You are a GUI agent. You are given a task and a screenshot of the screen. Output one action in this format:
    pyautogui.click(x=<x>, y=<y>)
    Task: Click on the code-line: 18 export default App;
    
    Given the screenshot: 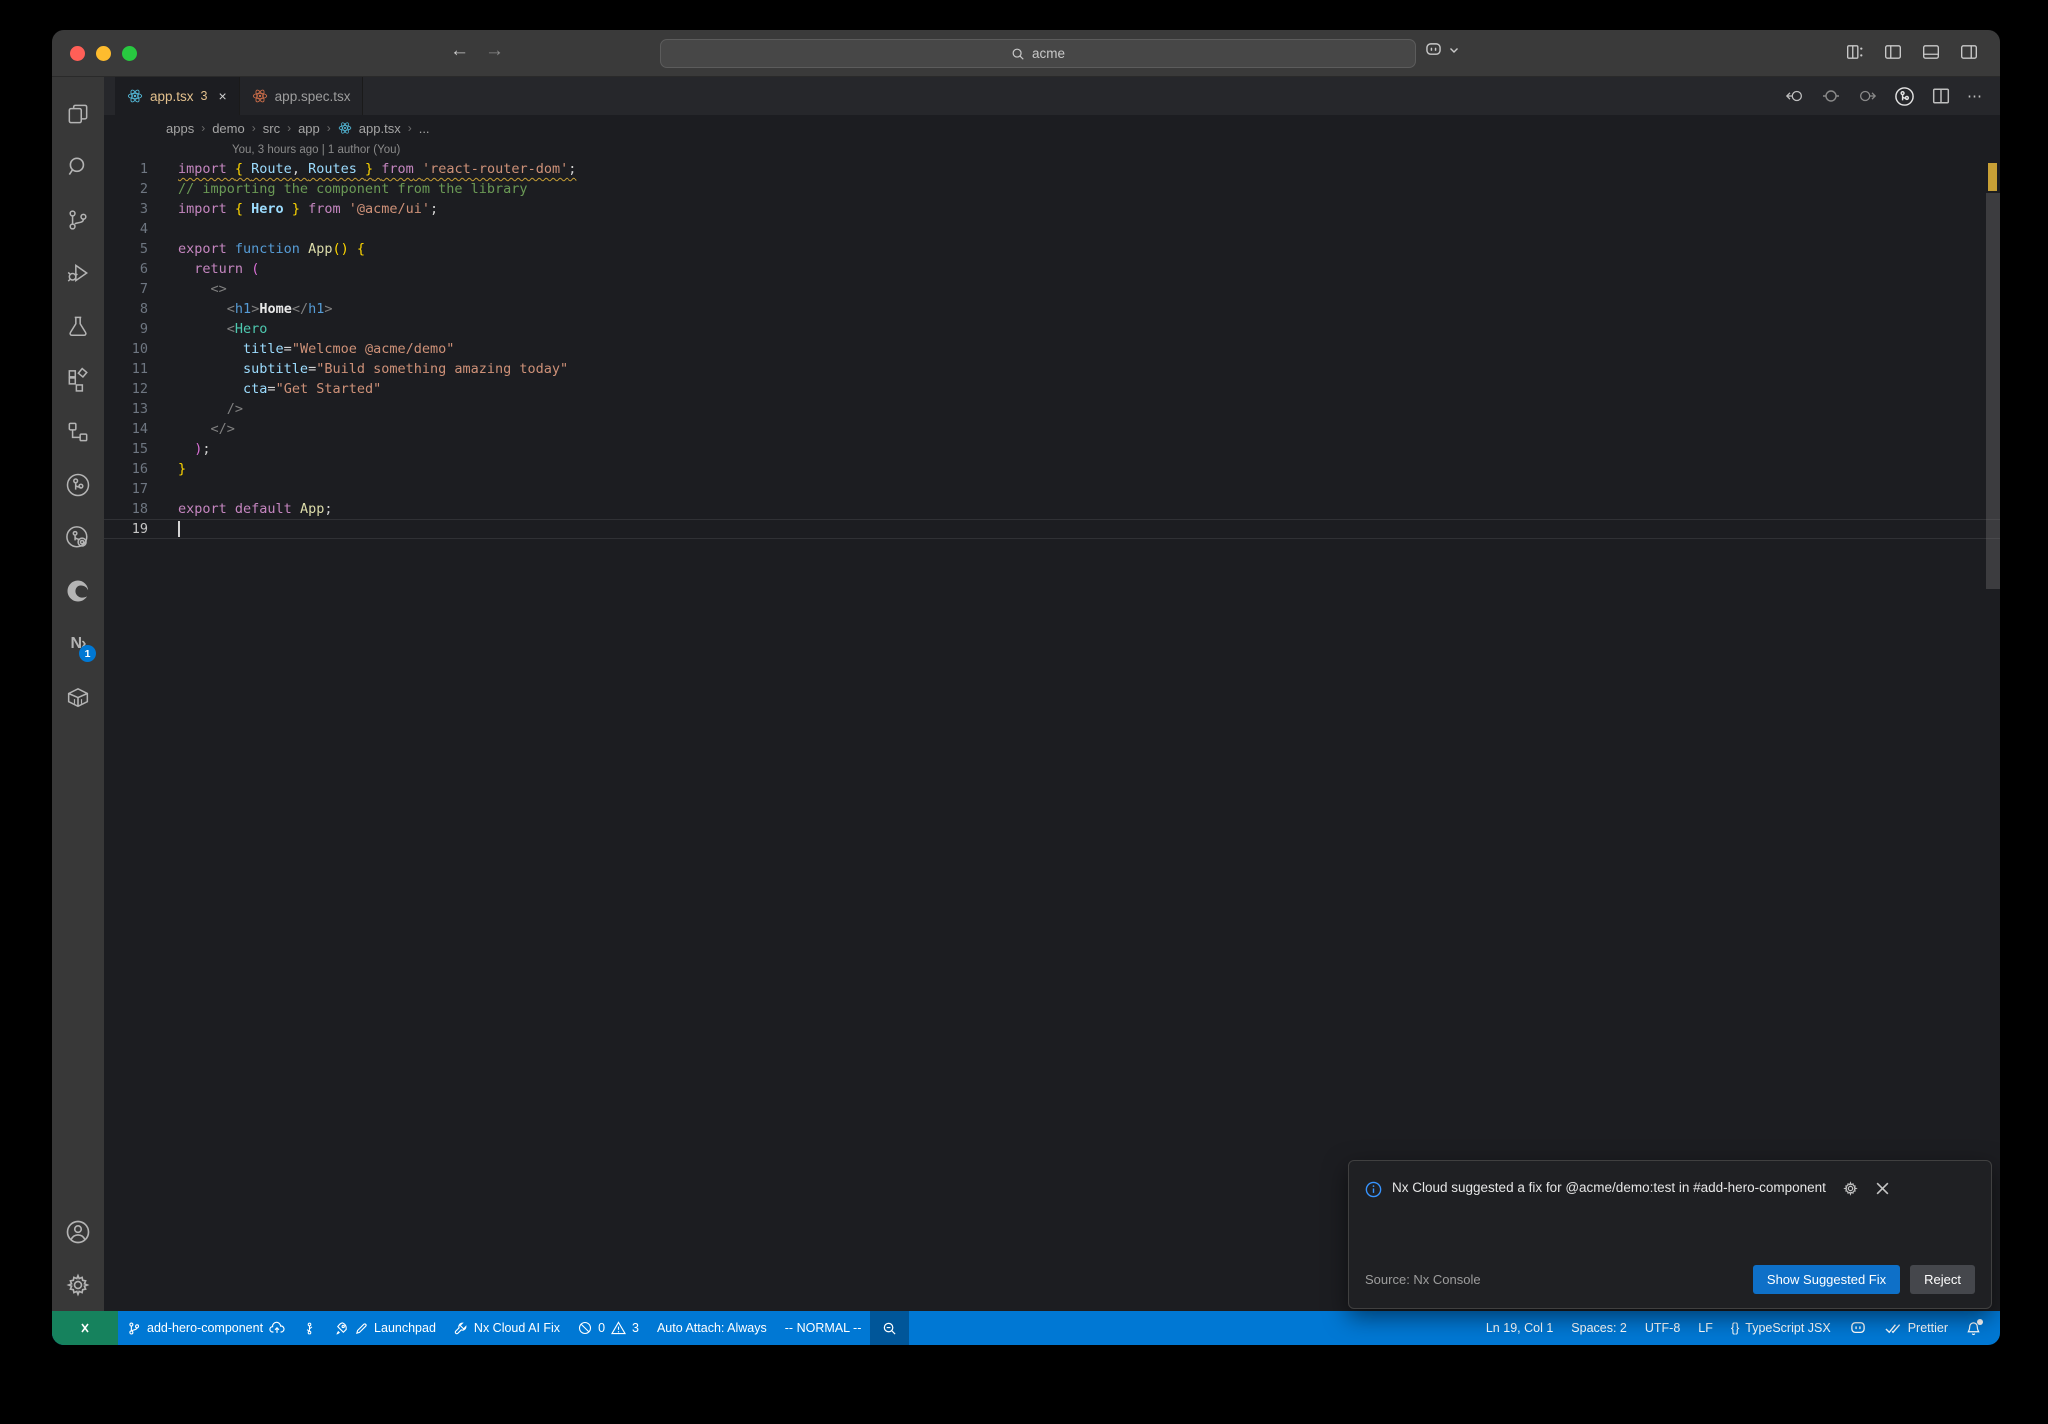 What is the action you would take?
    pyautogui.click(x=1052, y=509)
    